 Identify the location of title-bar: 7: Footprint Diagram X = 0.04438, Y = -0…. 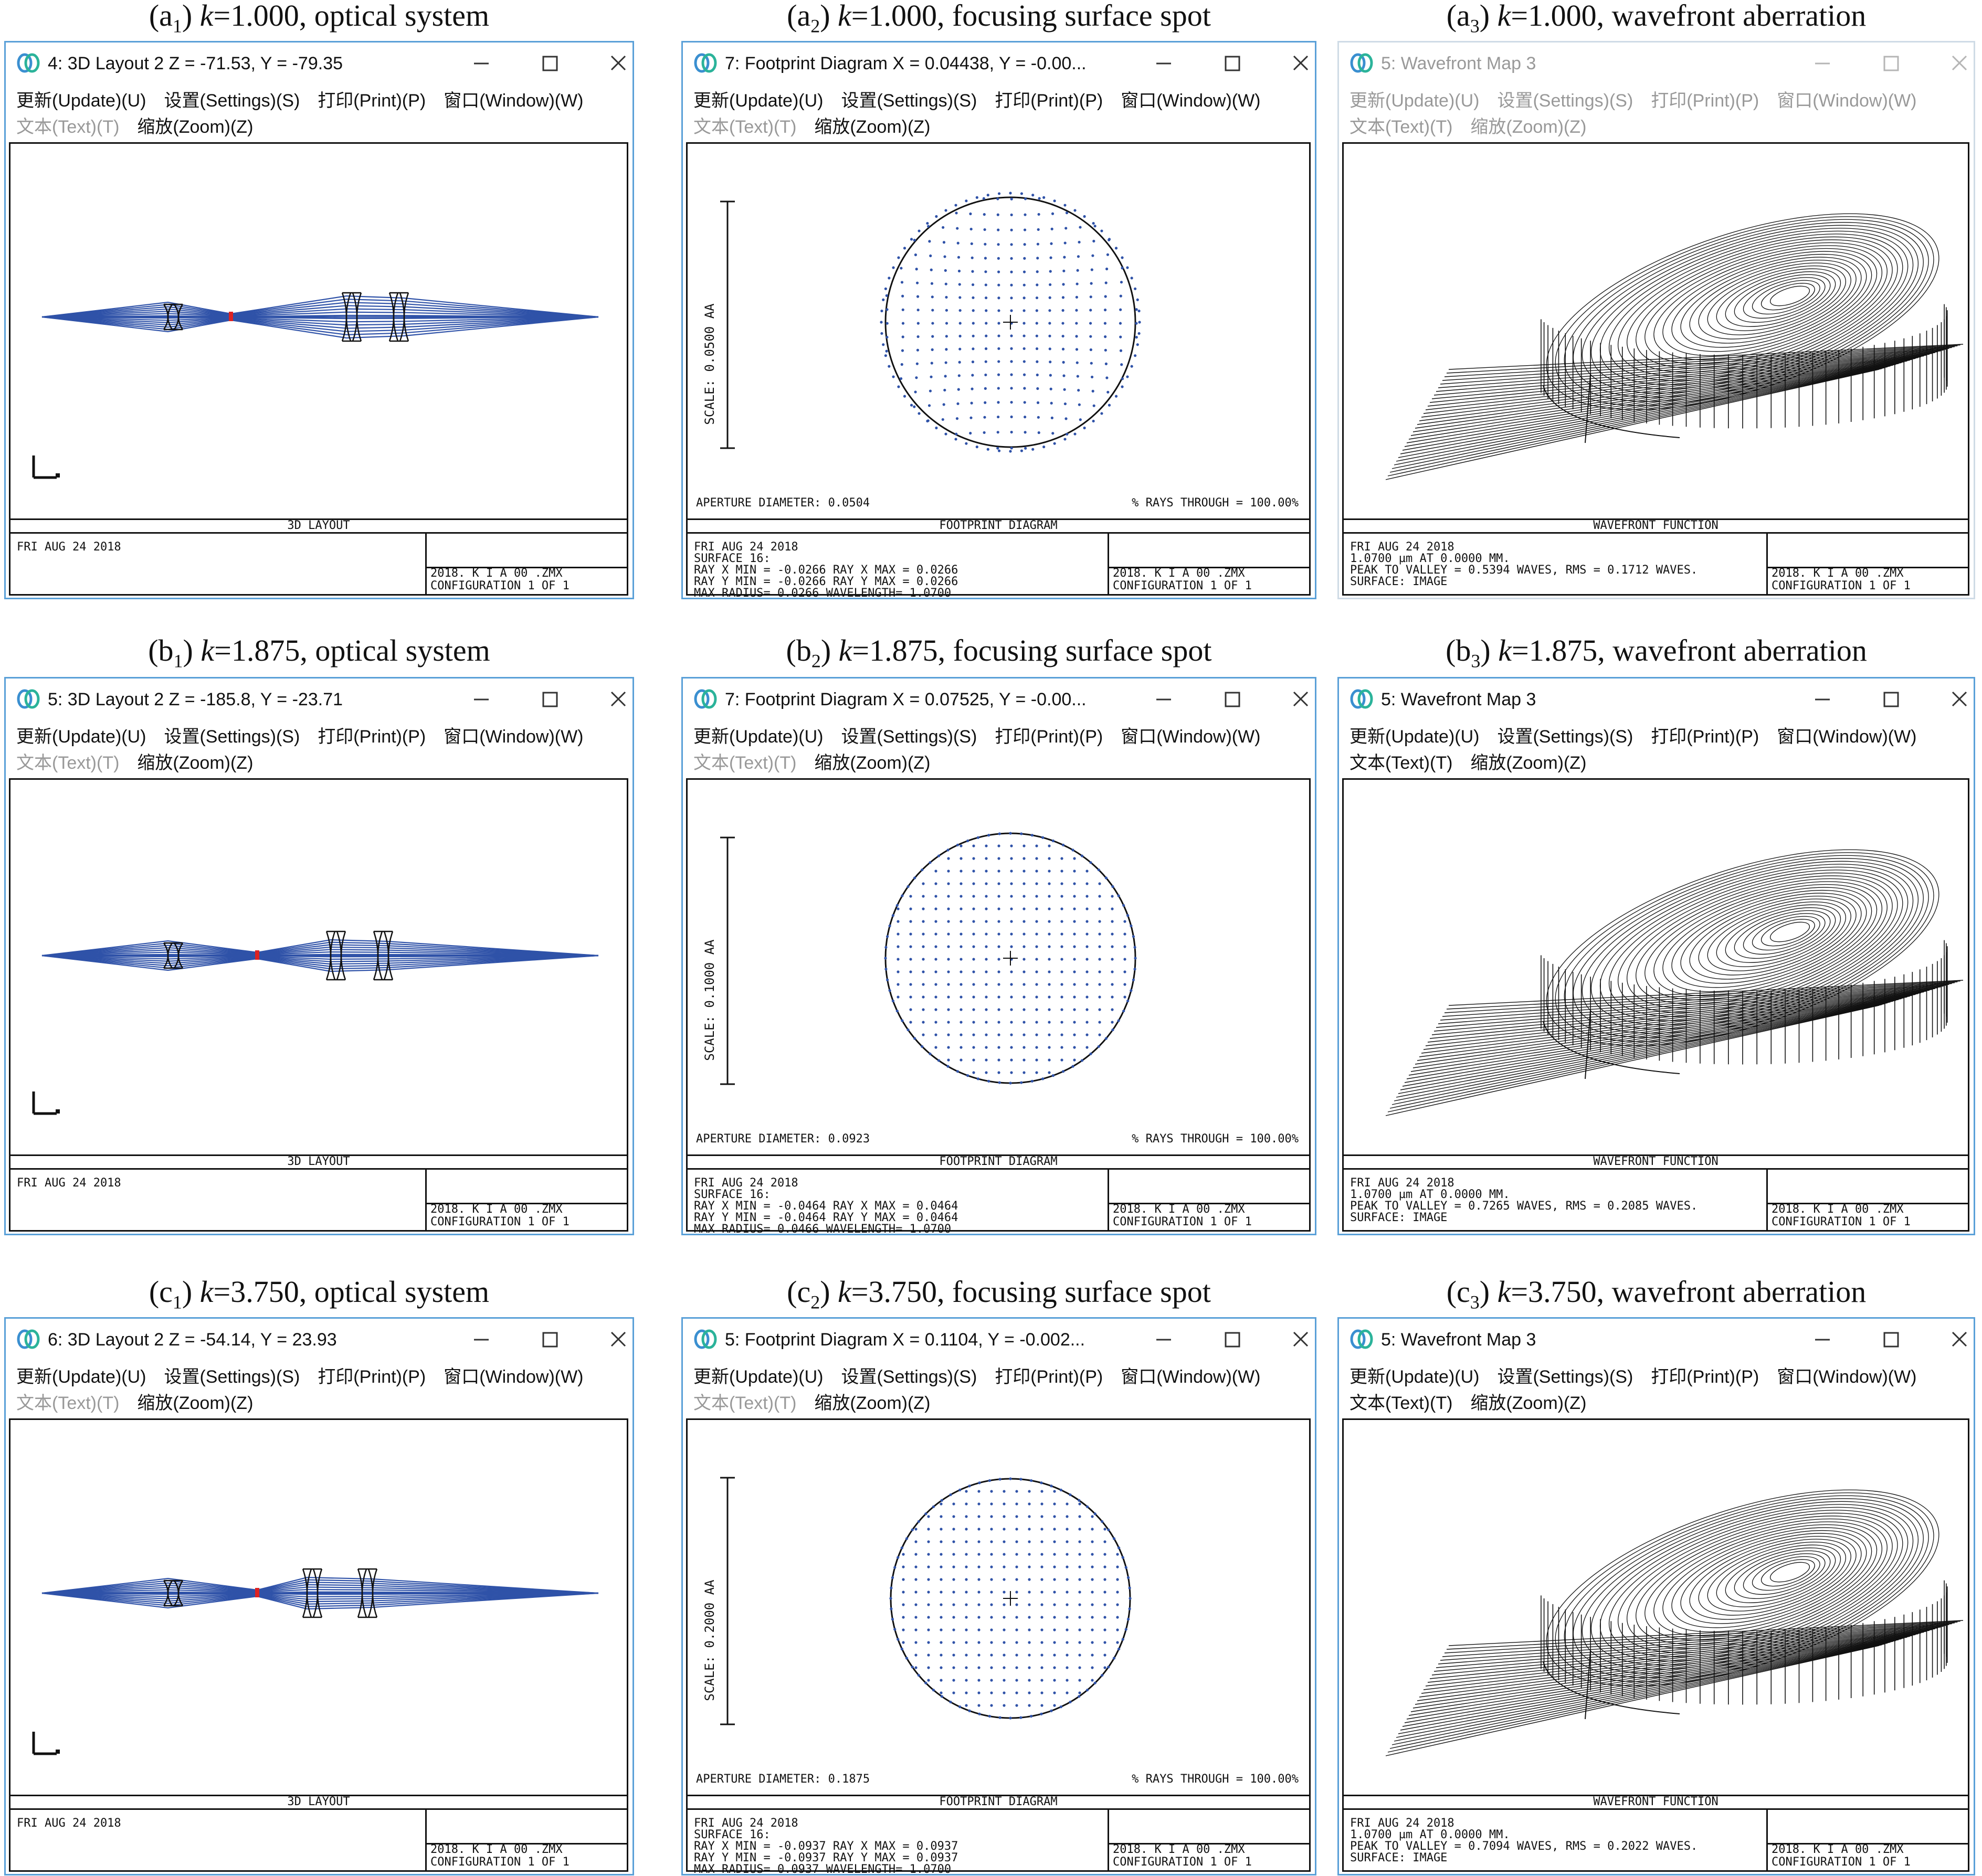
(999, 63).